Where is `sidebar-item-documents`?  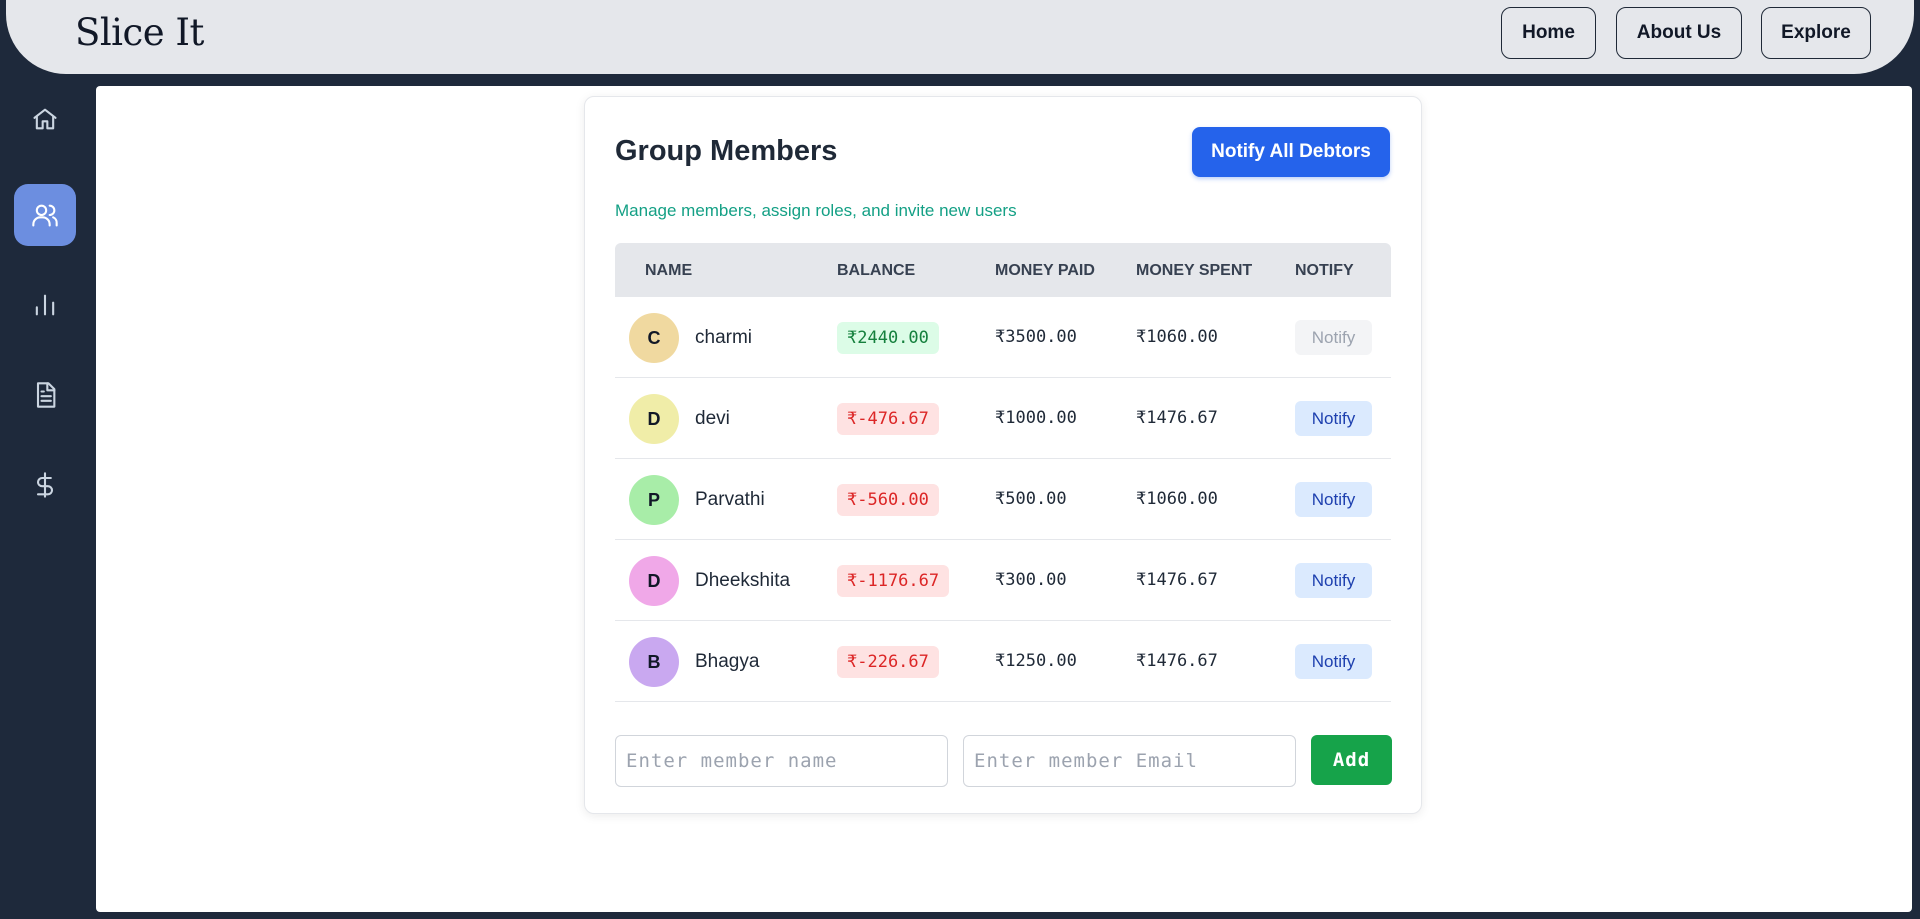
sidebar-item-documents is located at coordinates (45, 395).